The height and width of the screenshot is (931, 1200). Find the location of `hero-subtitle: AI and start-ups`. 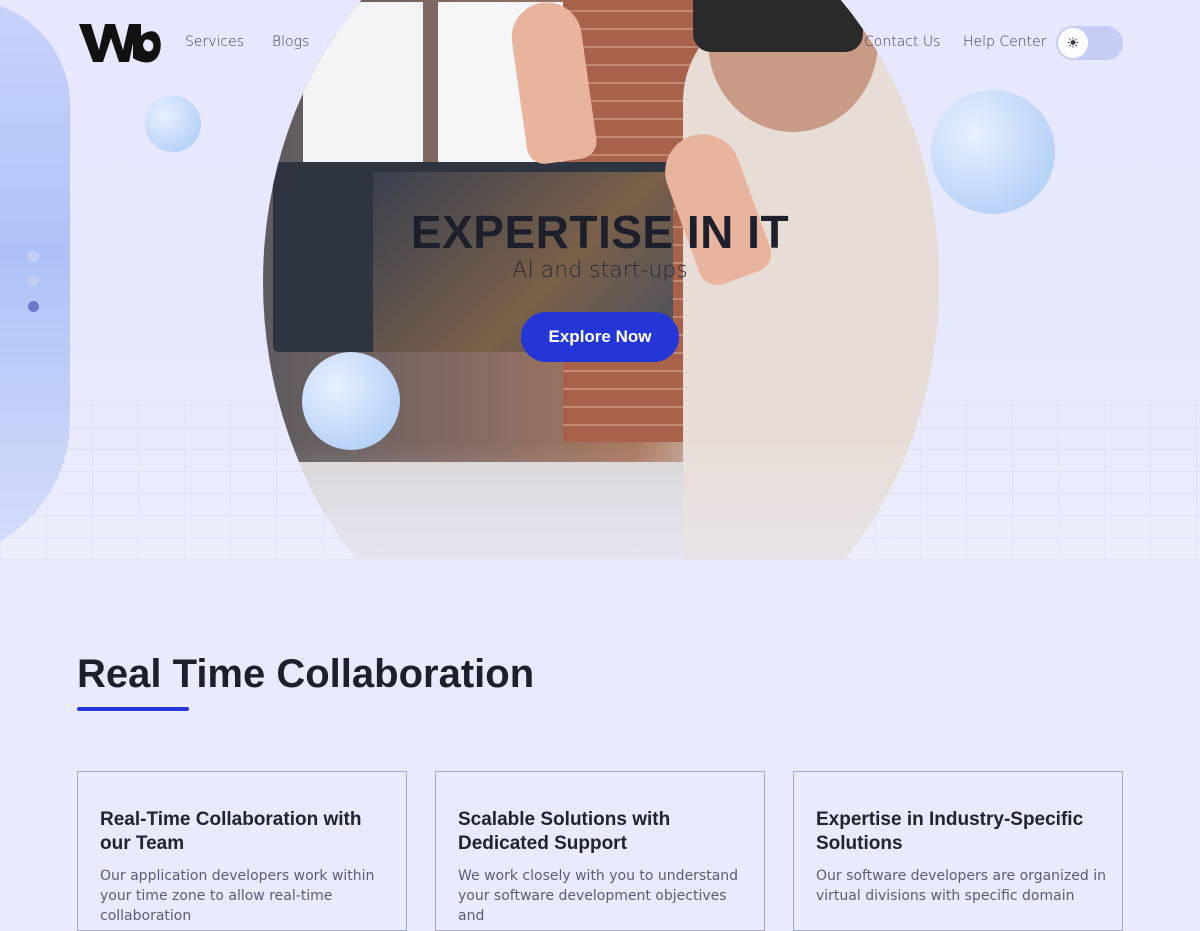

hero-subtitle: AI and start-ups is located at coordinates (600, 270).